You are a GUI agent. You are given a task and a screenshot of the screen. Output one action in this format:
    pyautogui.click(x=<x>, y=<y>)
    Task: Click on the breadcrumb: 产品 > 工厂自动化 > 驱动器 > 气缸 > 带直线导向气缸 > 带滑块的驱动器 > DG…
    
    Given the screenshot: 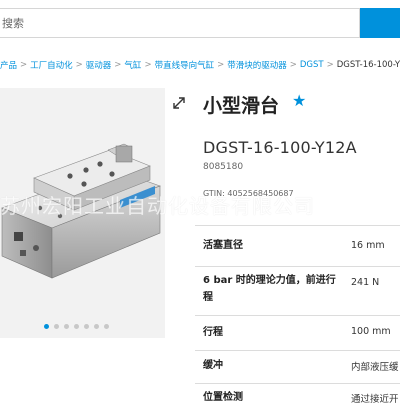 What is the action you would take?
    pyautogui.click(x=200, y=65)
    